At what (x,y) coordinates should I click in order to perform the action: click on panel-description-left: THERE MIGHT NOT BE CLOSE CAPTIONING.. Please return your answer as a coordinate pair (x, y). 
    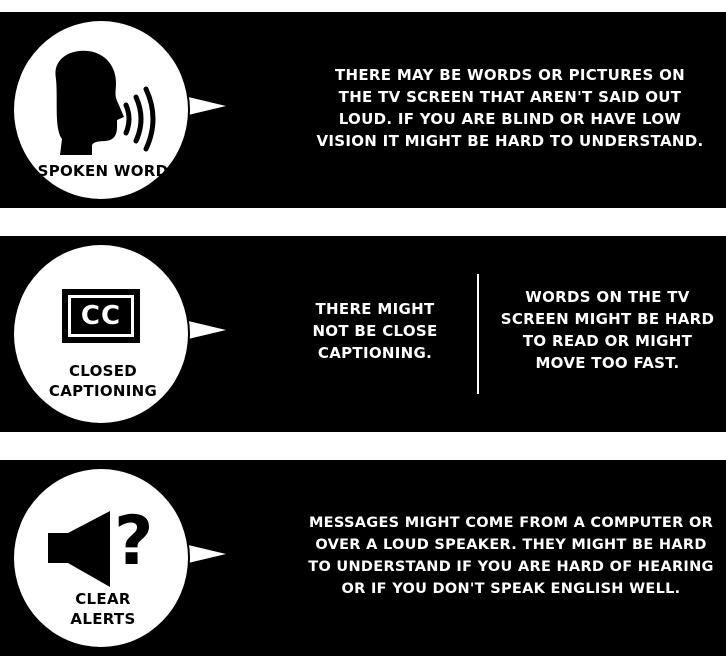
    Looking at the image, I should click on (375, 331).